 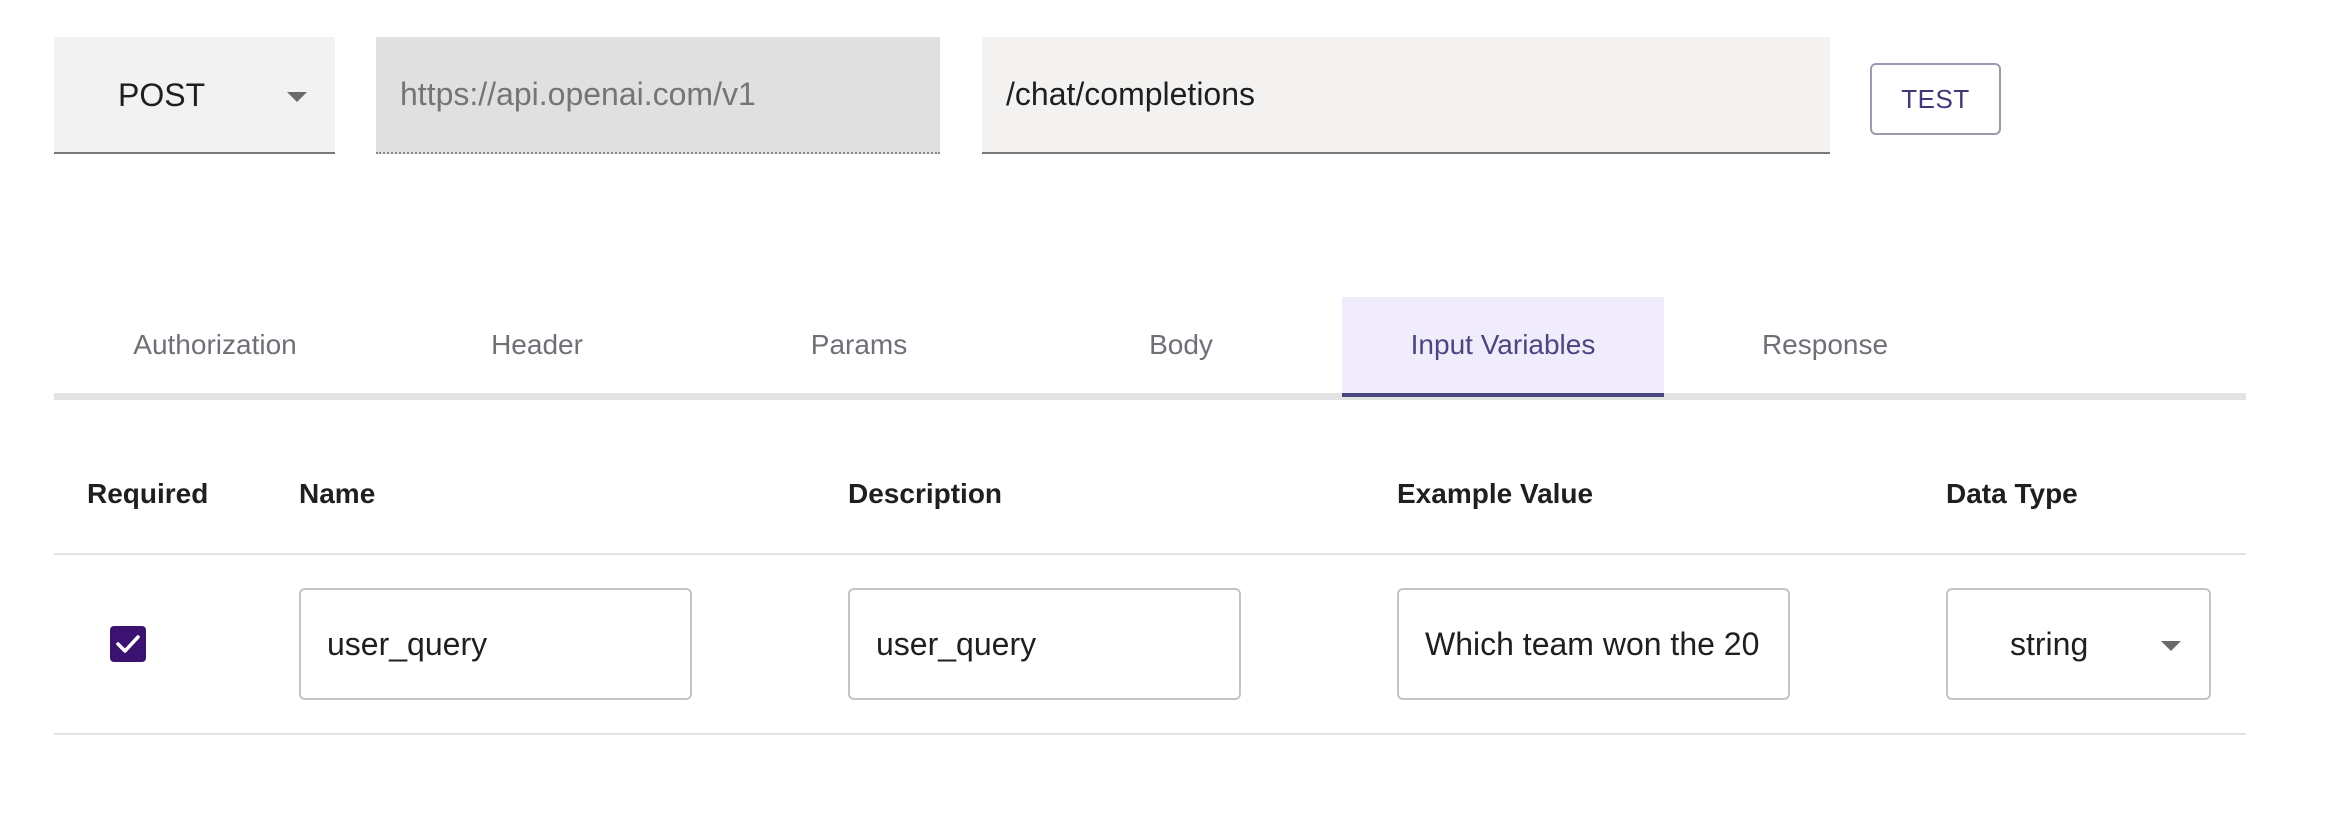 I want to click on tab-header: Header, so click(x=537, y=345).